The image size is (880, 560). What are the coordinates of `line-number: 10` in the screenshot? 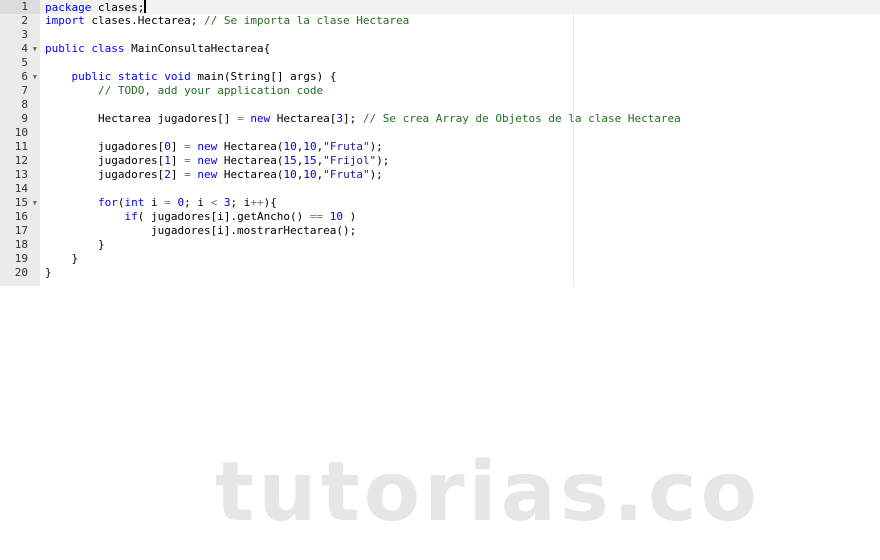 It's located at (21, 132).